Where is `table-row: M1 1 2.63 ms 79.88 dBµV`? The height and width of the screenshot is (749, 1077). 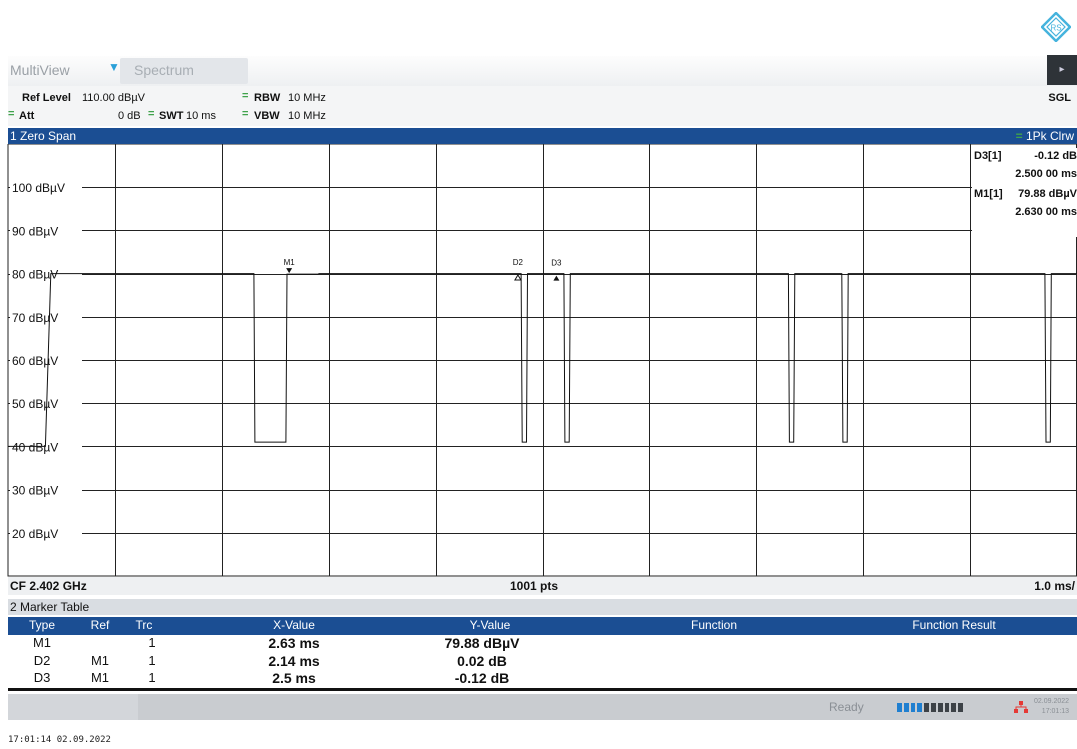
table-row: M1 1 2.63 ms 79.88 dBµV is located at coordinates (542, 643).